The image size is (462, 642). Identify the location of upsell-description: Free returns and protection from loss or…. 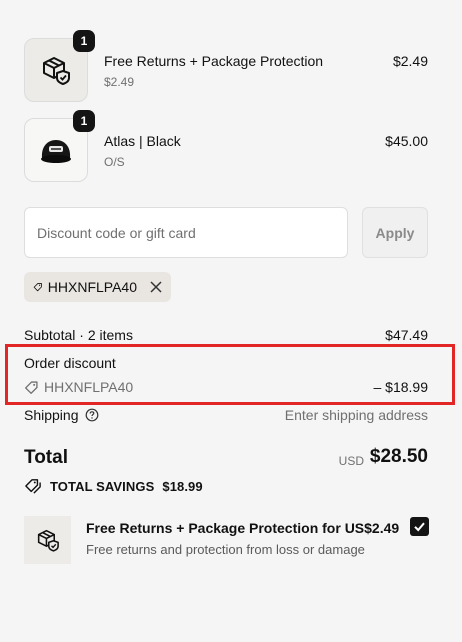
(225, 549).